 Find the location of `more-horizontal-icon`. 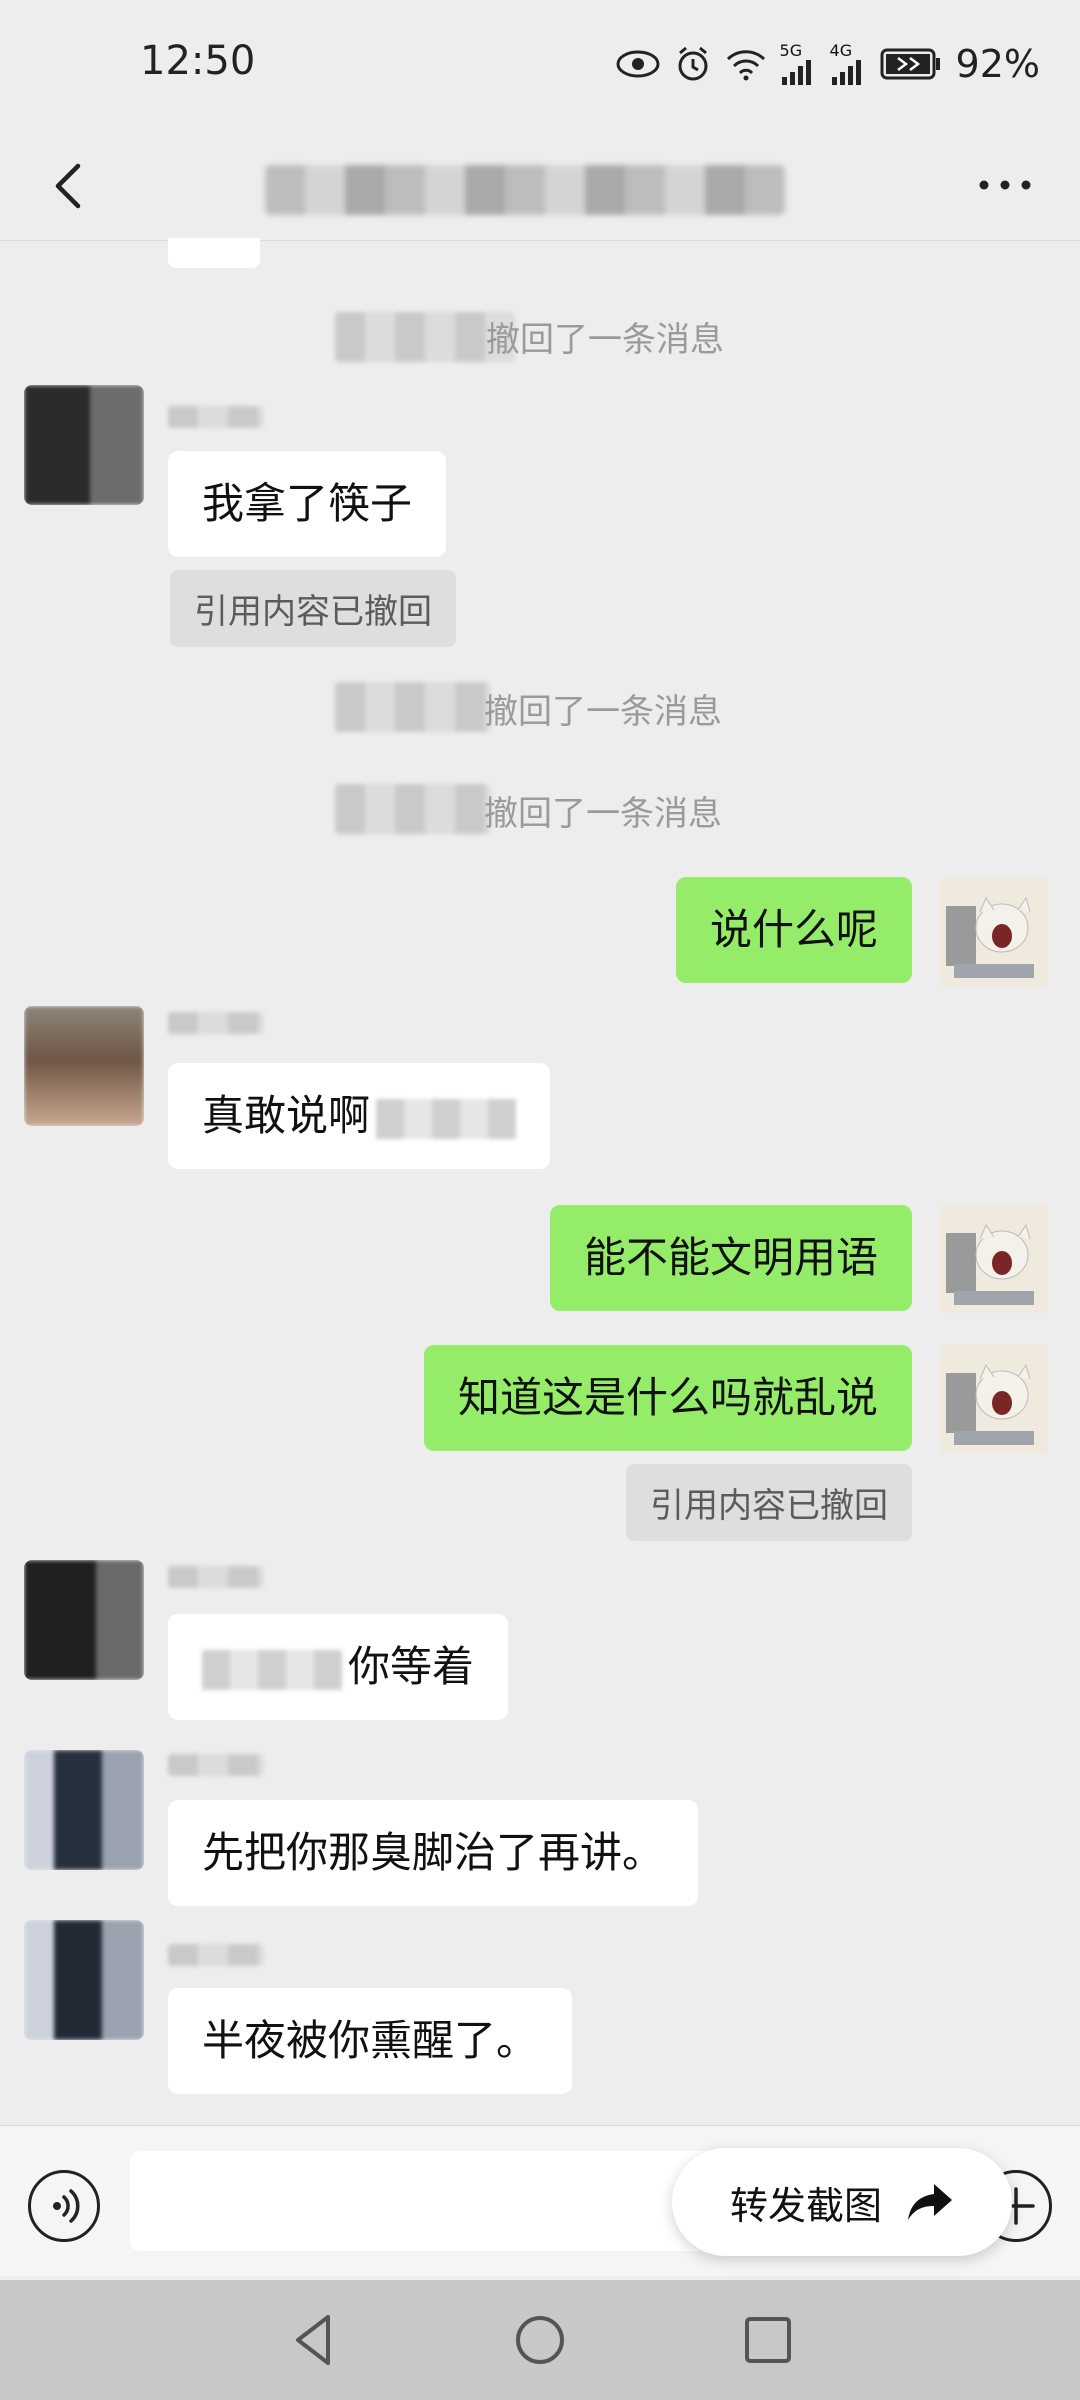

more-horizontal-icon is located at coordinates (1005, 185).